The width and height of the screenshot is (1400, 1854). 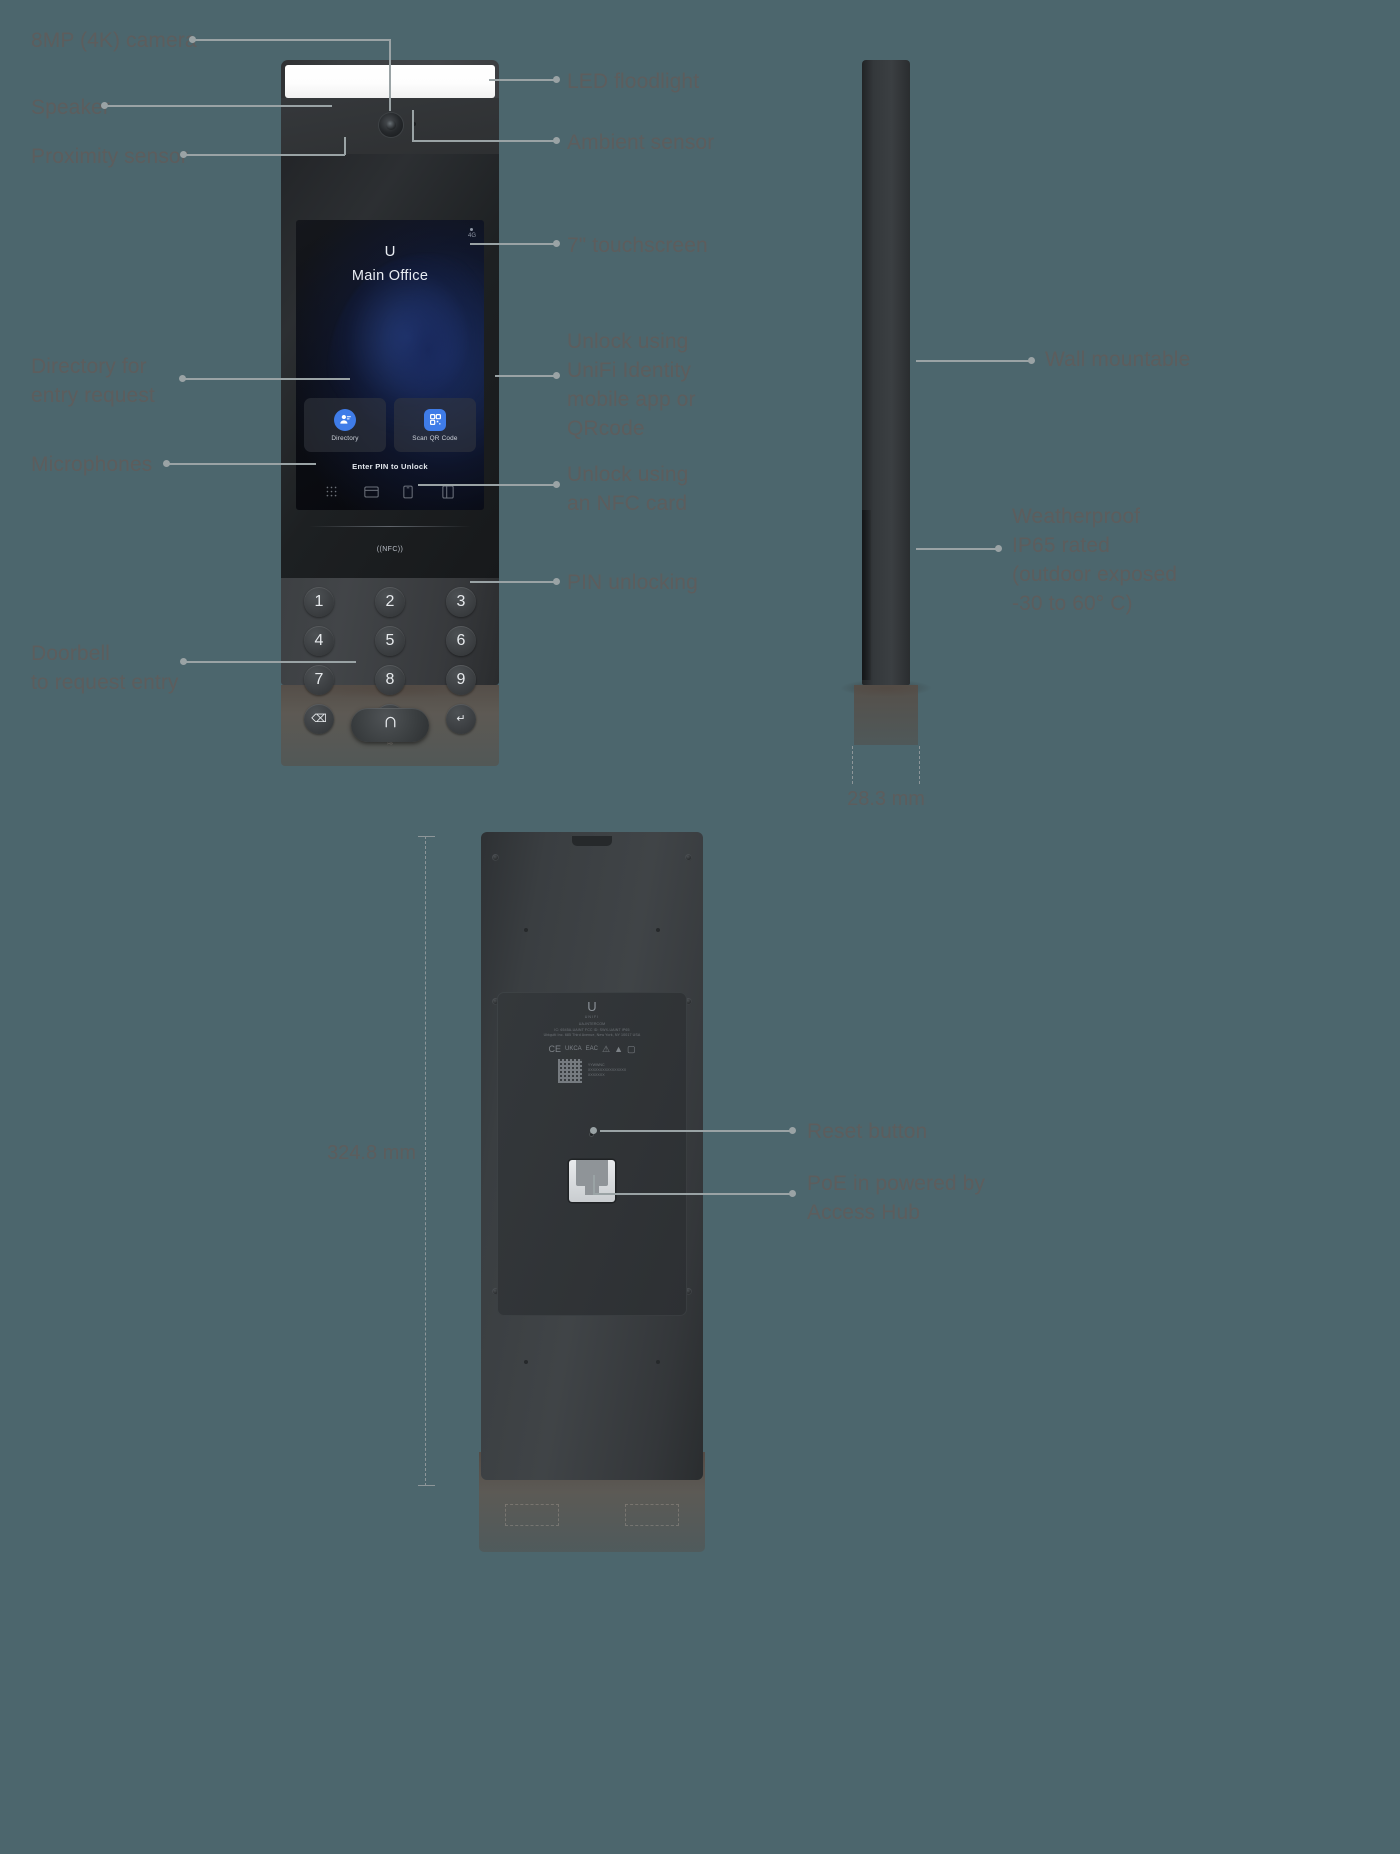 I want to click on tile-scan-qr-code: Scan QR Code, so click(x=435, y=425).